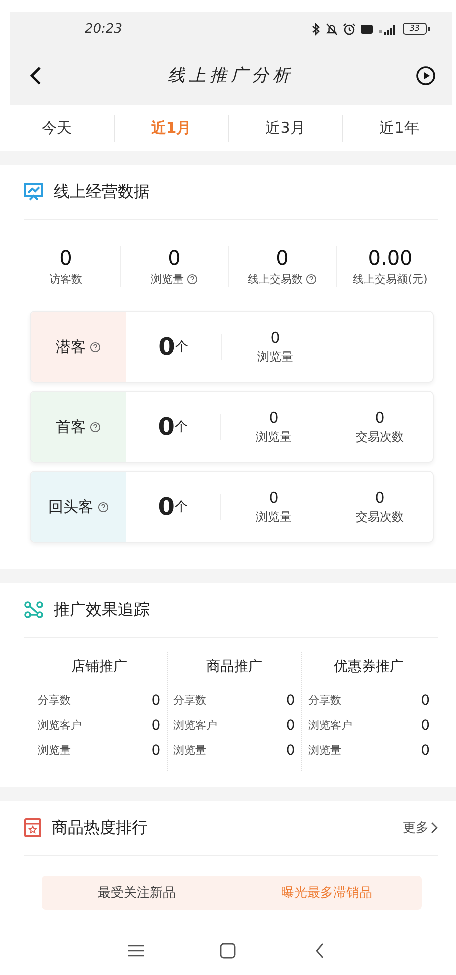 The image size is (456, 975). What do you see at coordinates (434, 828) in the screenshot?
I see `chevron-right-icon` at bounding box center [434, 828].